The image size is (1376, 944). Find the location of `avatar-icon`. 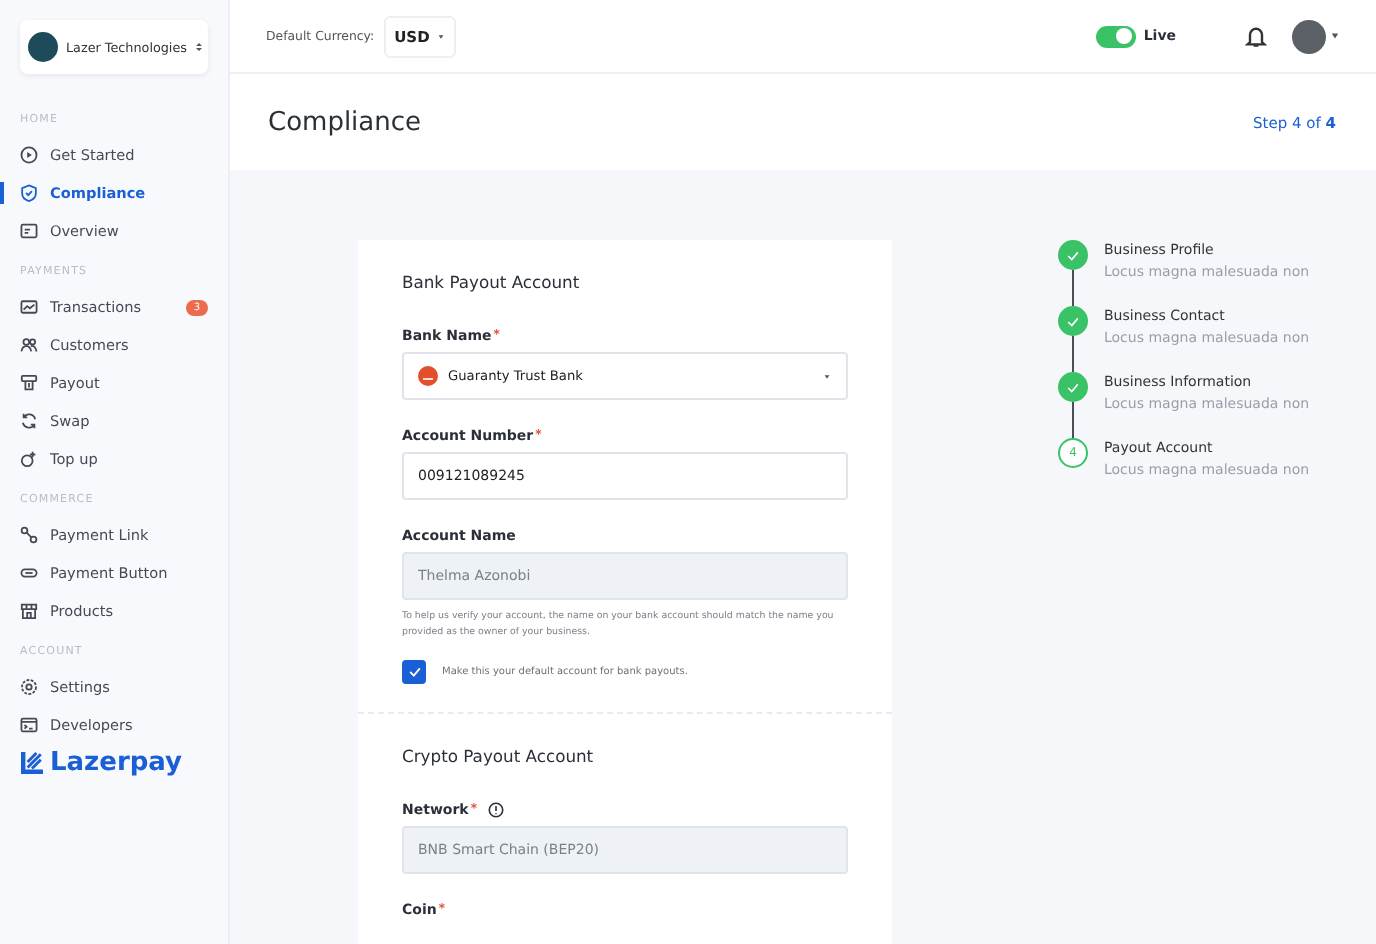

avatar-icon is located at coordinates (1309, 36).